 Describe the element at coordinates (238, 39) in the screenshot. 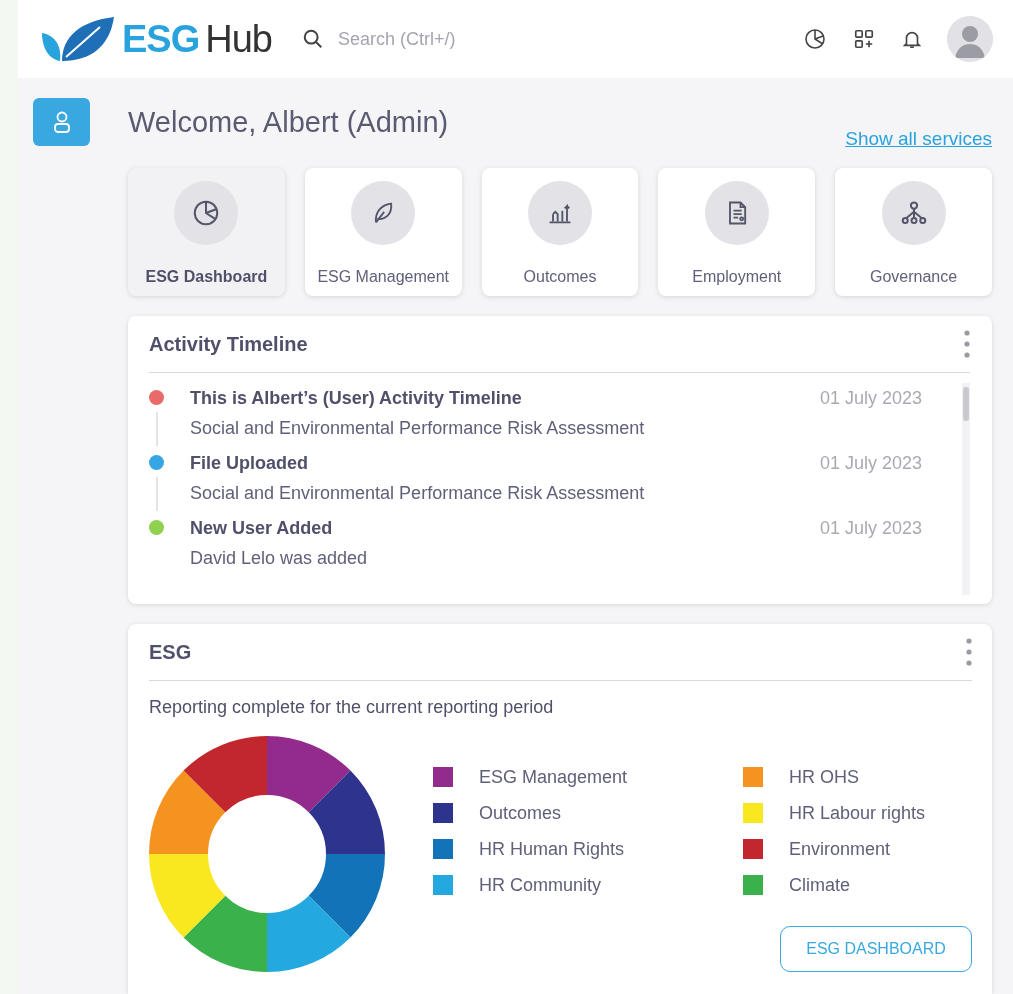

I see `logo-text: Hub` at that location.